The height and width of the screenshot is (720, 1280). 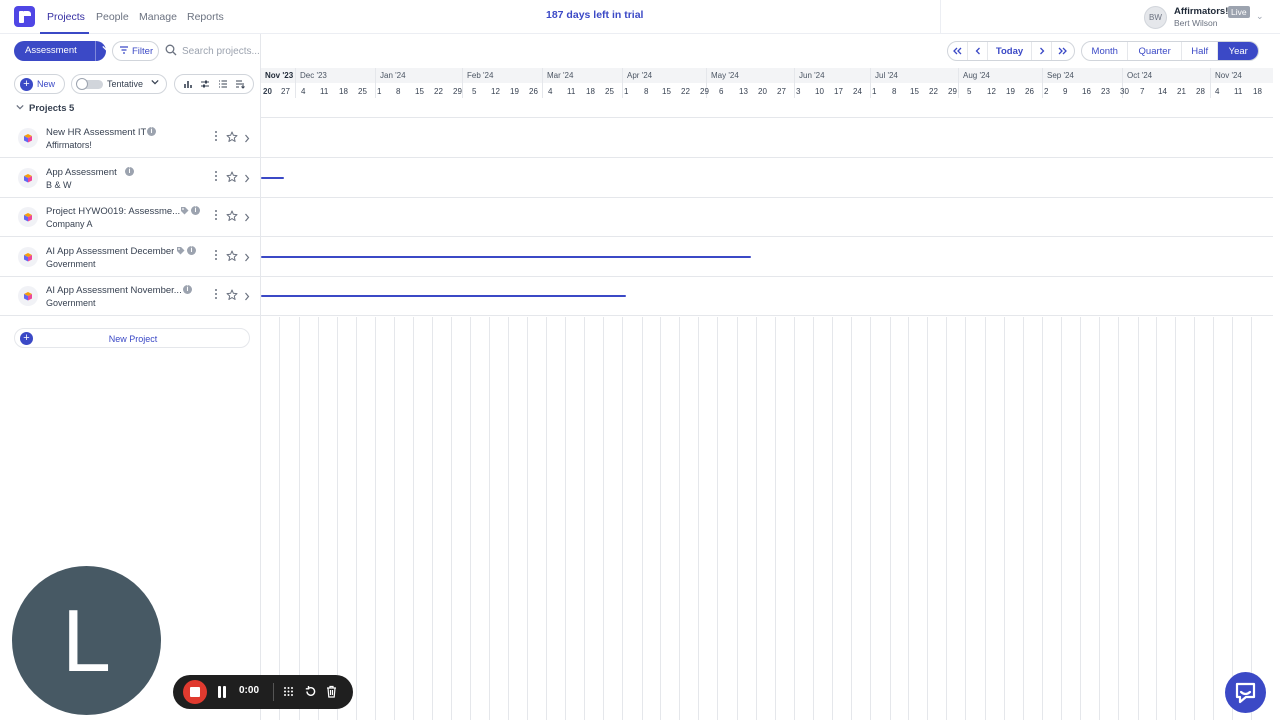 I want to click on week-label: 4, so click(x=1217, y=91).